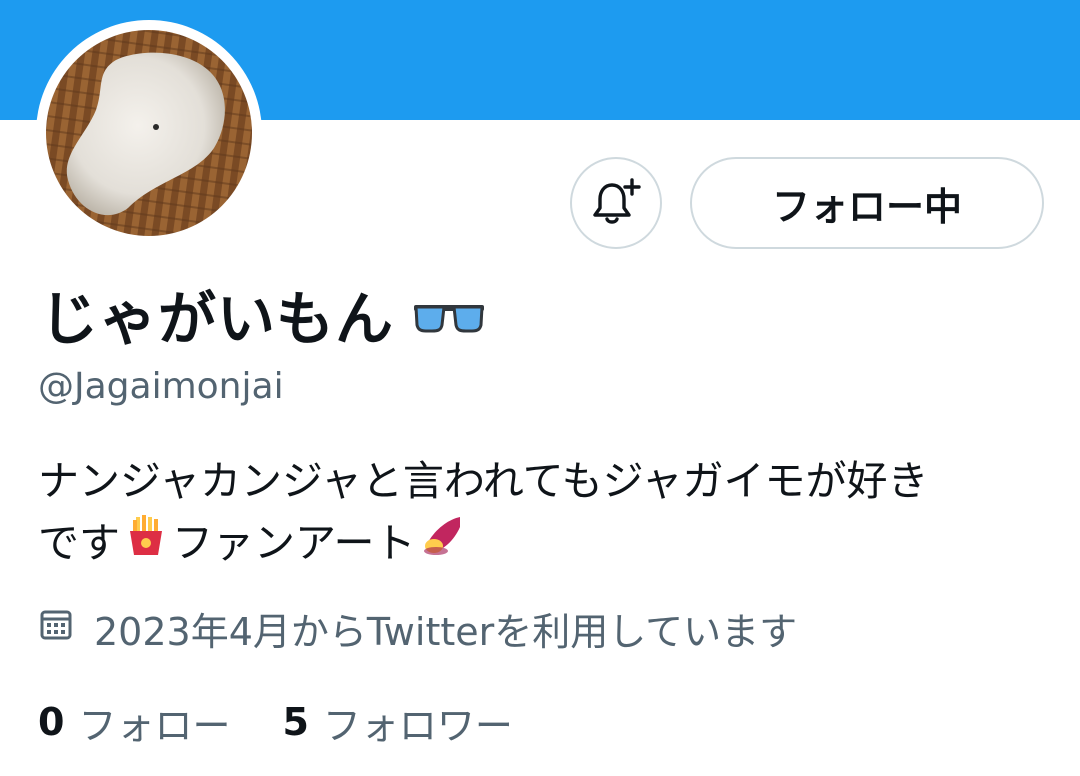 The width and height of the screenshot is (1080, 776). Describe the element at coordinates (51, 722) in the screenshot. I see `following-count: 0` at that location.